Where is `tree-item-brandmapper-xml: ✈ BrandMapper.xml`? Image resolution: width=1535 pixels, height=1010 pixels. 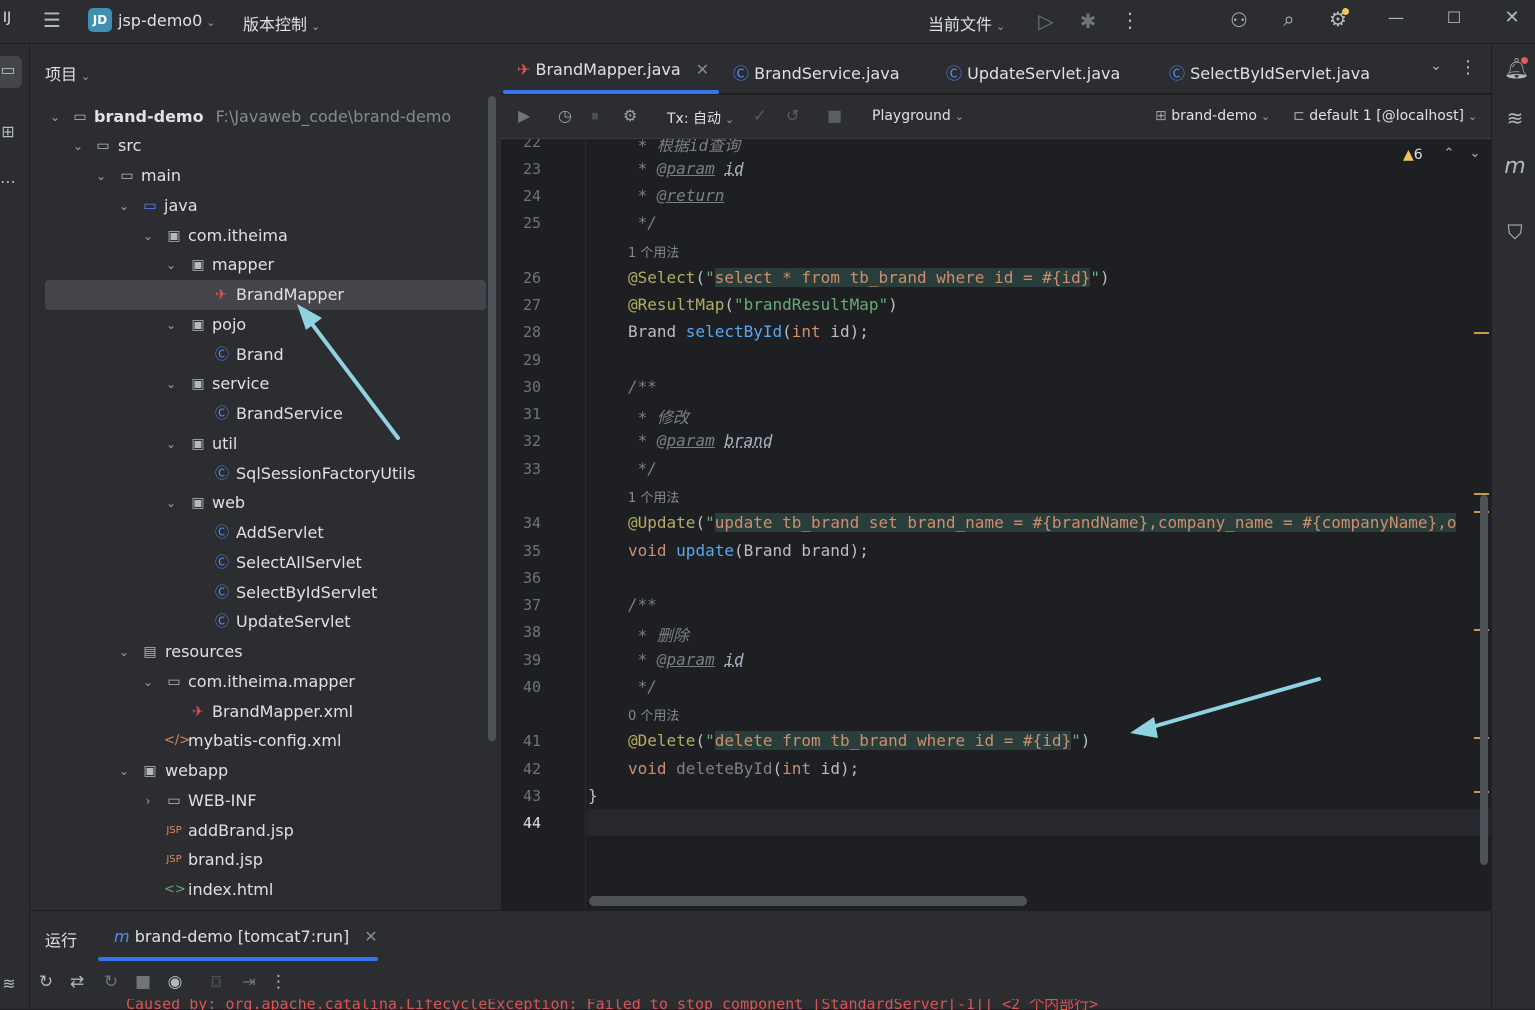 tree-item-brandmapper-xml: ✈ BrandMapper.xml is located at coordinates (265, 712).